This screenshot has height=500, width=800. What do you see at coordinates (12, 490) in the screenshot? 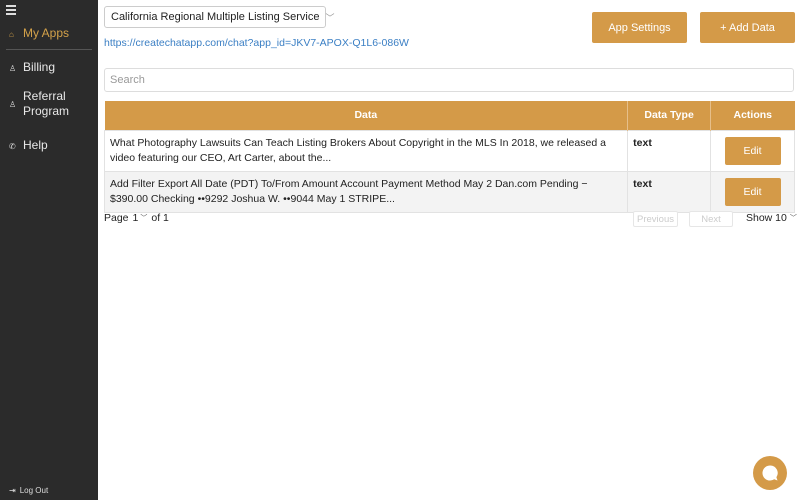
I see `logout-icon: ⇥` at bounding box center [12, 490].